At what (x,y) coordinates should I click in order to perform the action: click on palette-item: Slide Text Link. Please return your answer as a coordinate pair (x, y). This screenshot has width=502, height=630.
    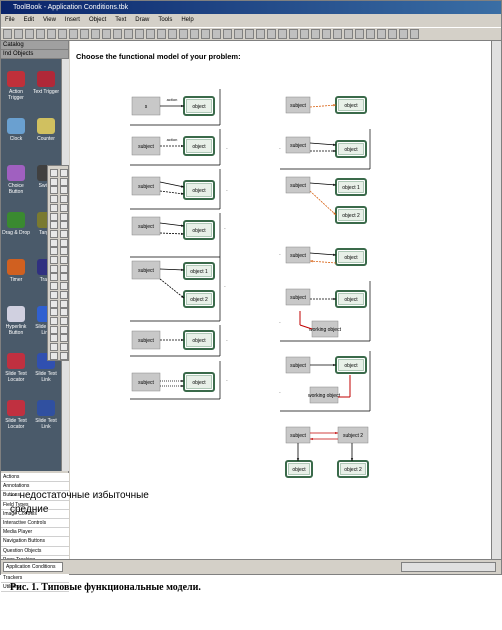
    Looking at the image, I should click on (46, 415).